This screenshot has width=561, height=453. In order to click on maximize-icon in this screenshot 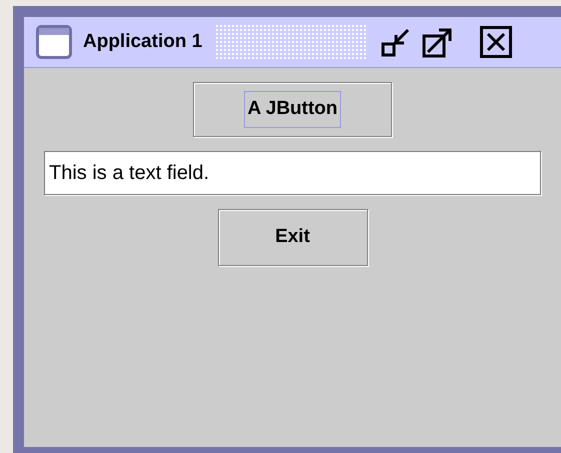, I will do `click(438, 42)`.